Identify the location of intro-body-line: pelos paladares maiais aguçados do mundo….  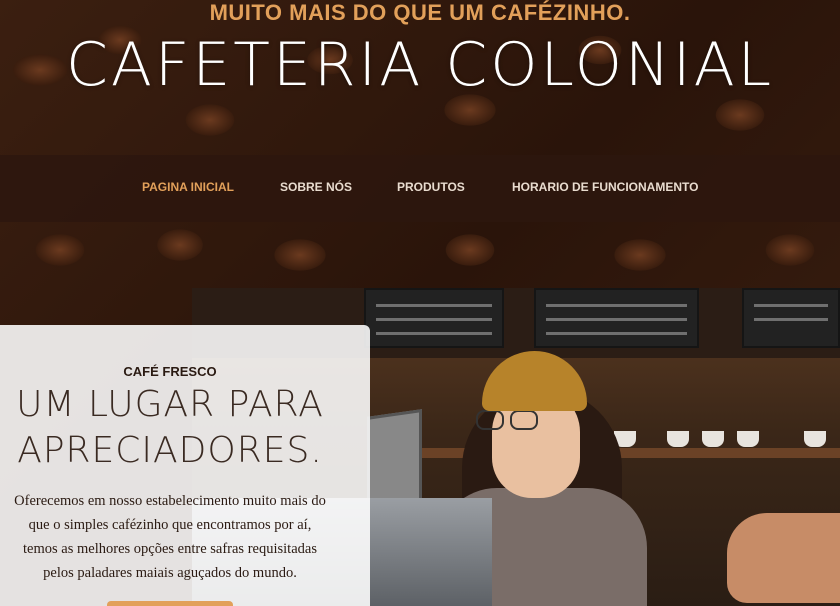
(170, 573).